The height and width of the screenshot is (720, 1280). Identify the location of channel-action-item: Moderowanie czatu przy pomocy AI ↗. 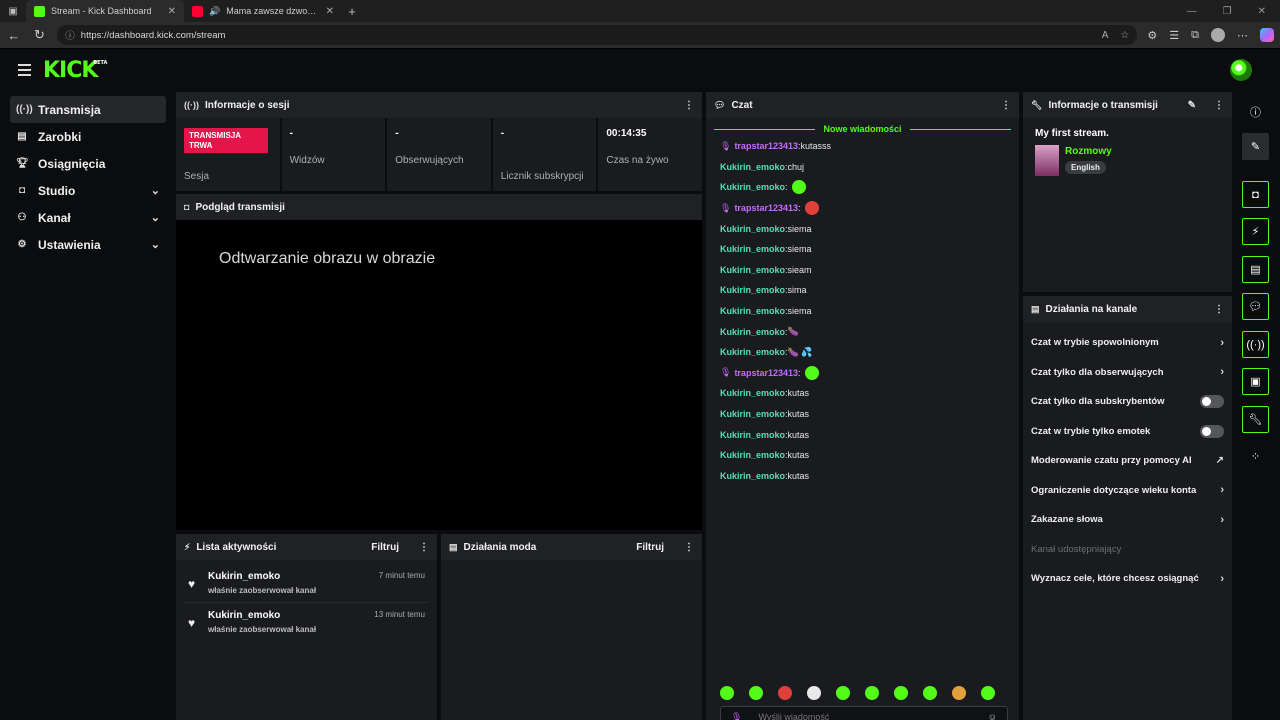
(1127, 461).